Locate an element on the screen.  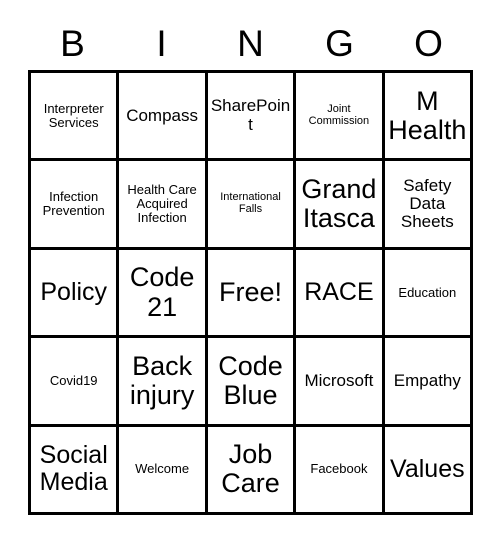
bingo-cell-label: Social Media is located at coordinates (73, 469).